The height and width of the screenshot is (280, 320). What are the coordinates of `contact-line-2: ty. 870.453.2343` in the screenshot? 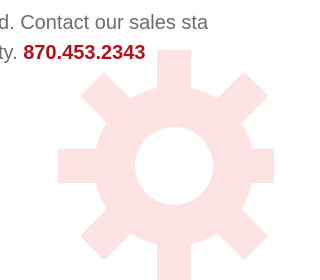 It's located at (73, 53).